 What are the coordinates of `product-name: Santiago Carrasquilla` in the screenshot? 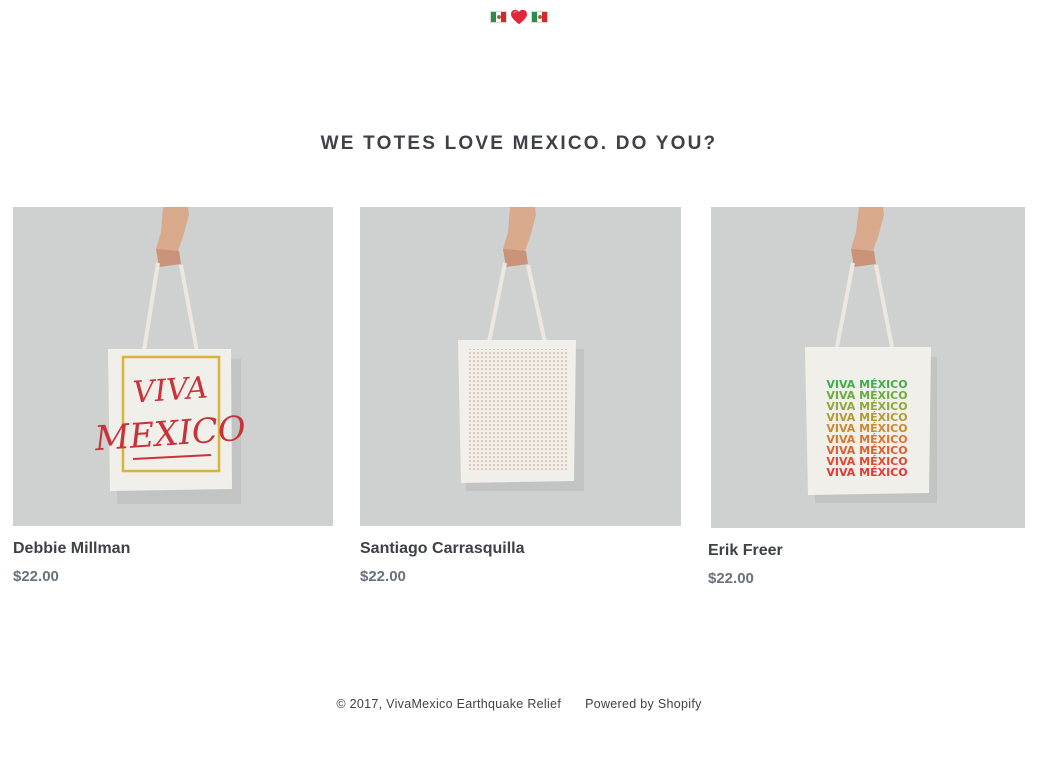 It's located at (442, 549).